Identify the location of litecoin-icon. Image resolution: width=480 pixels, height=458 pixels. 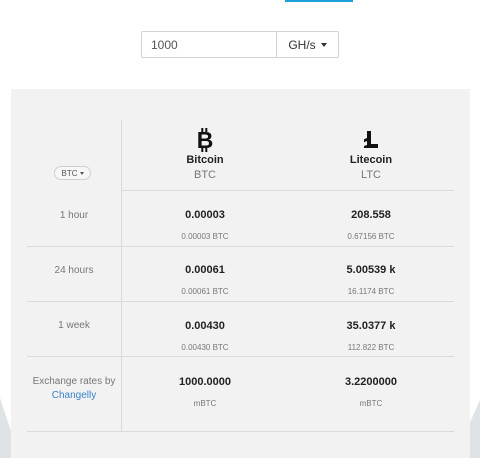
(371, 139).